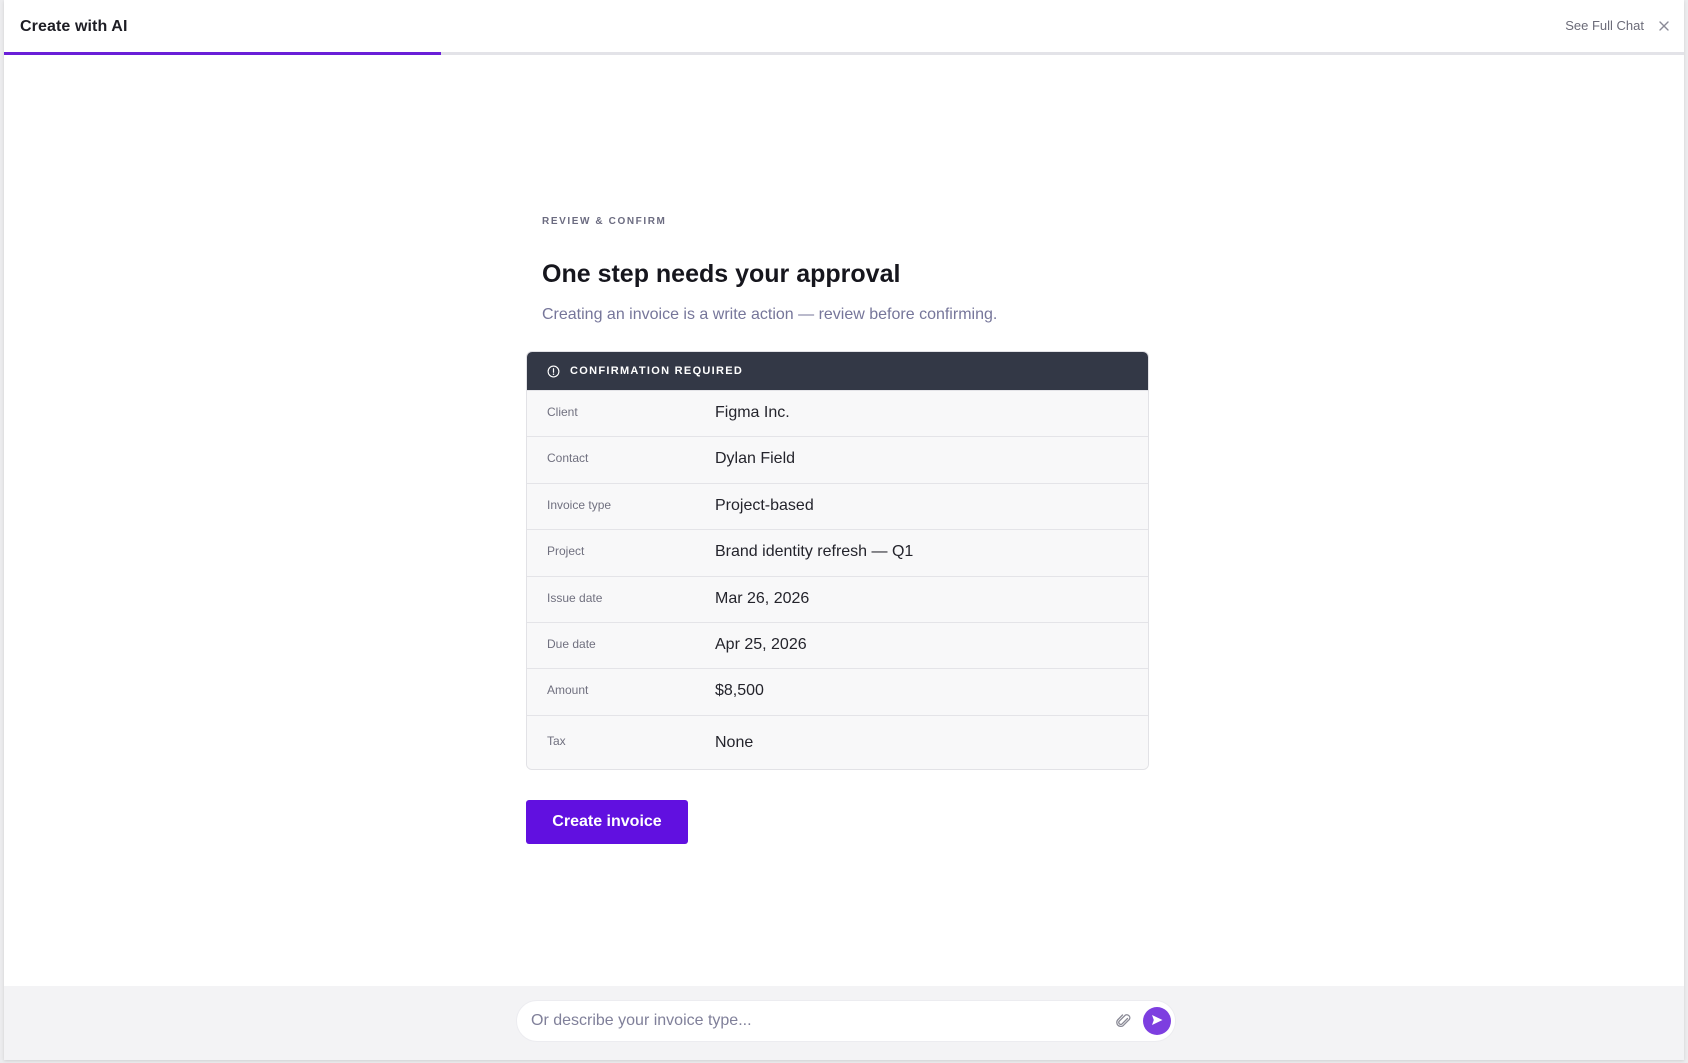 Image resolution: width=1688 pixels, height=1063 pixels. What do you see at coordinates (761, 644) in the screenshot?
I see `detail-value: Apr 25, 2026` at bounding box center [761, 644].